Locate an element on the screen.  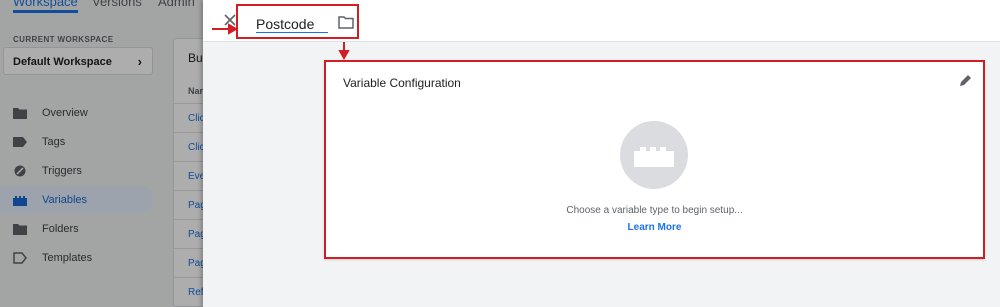
folder-icon is located at coordinates (346, 22).